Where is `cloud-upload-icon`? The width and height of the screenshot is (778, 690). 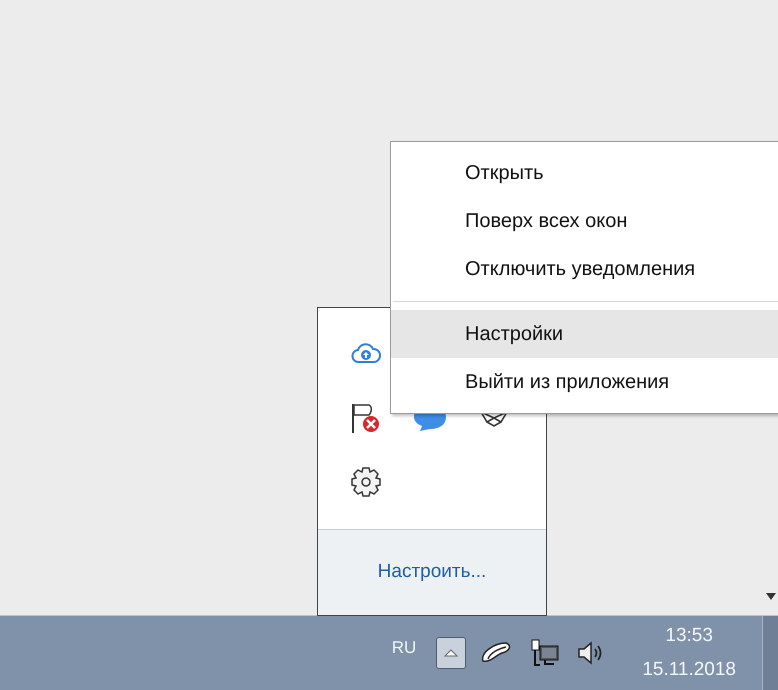 cloud-upload-icon is located at coordinates (366, 354).